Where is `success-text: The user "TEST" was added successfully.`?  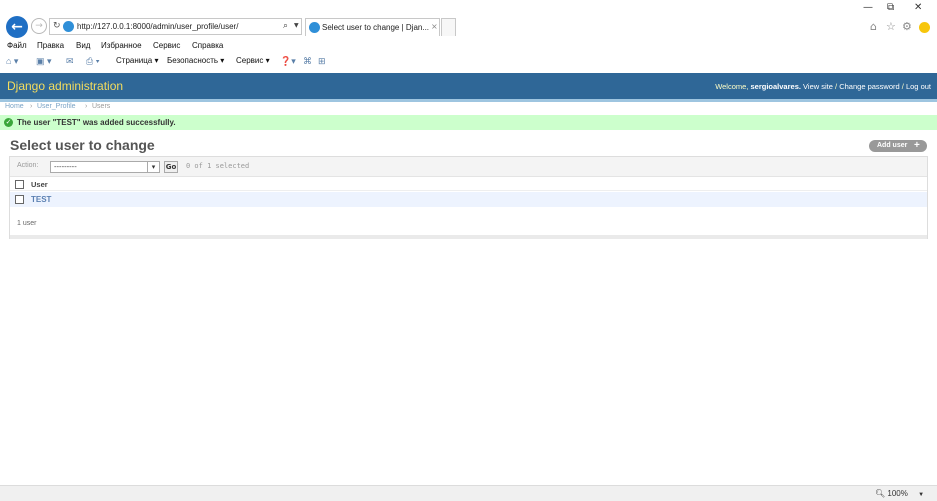
success-text: The user "TEST" was added successfully. is located at coordinates (96, 122).